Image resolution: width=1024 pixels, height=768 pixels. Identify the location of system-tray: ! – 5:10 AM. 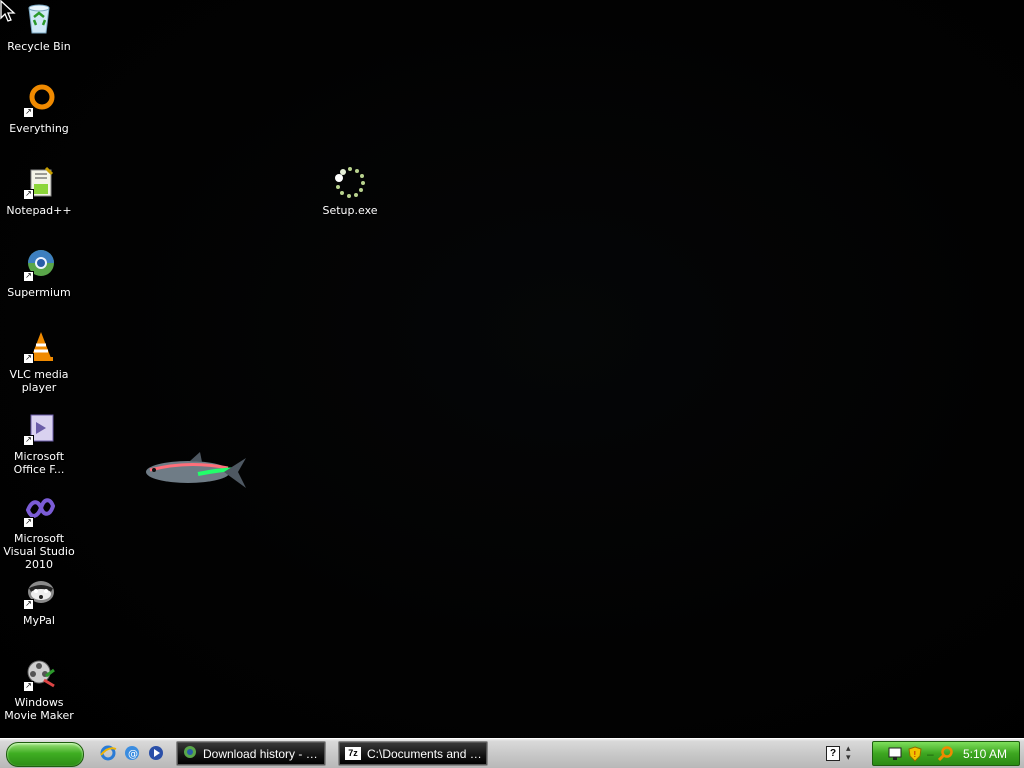
(946, 753).